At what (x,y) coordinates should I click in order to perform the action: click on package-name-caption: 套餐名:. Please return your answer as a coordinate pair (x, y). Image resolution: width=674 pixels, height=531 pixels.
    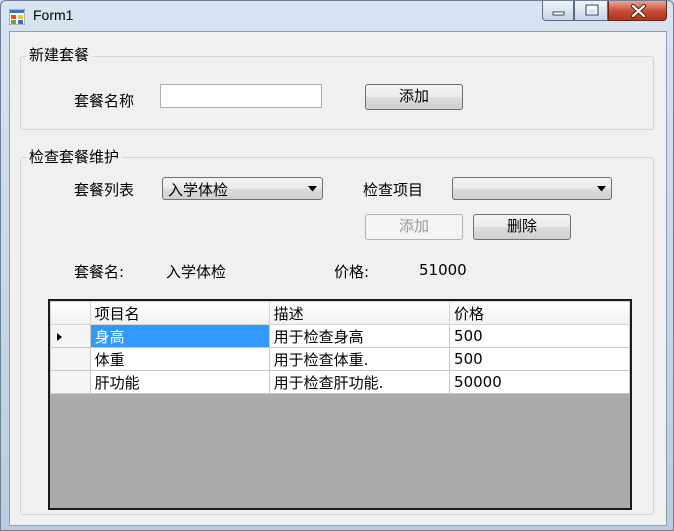
    Looking at the image, I should click on (99, 272).